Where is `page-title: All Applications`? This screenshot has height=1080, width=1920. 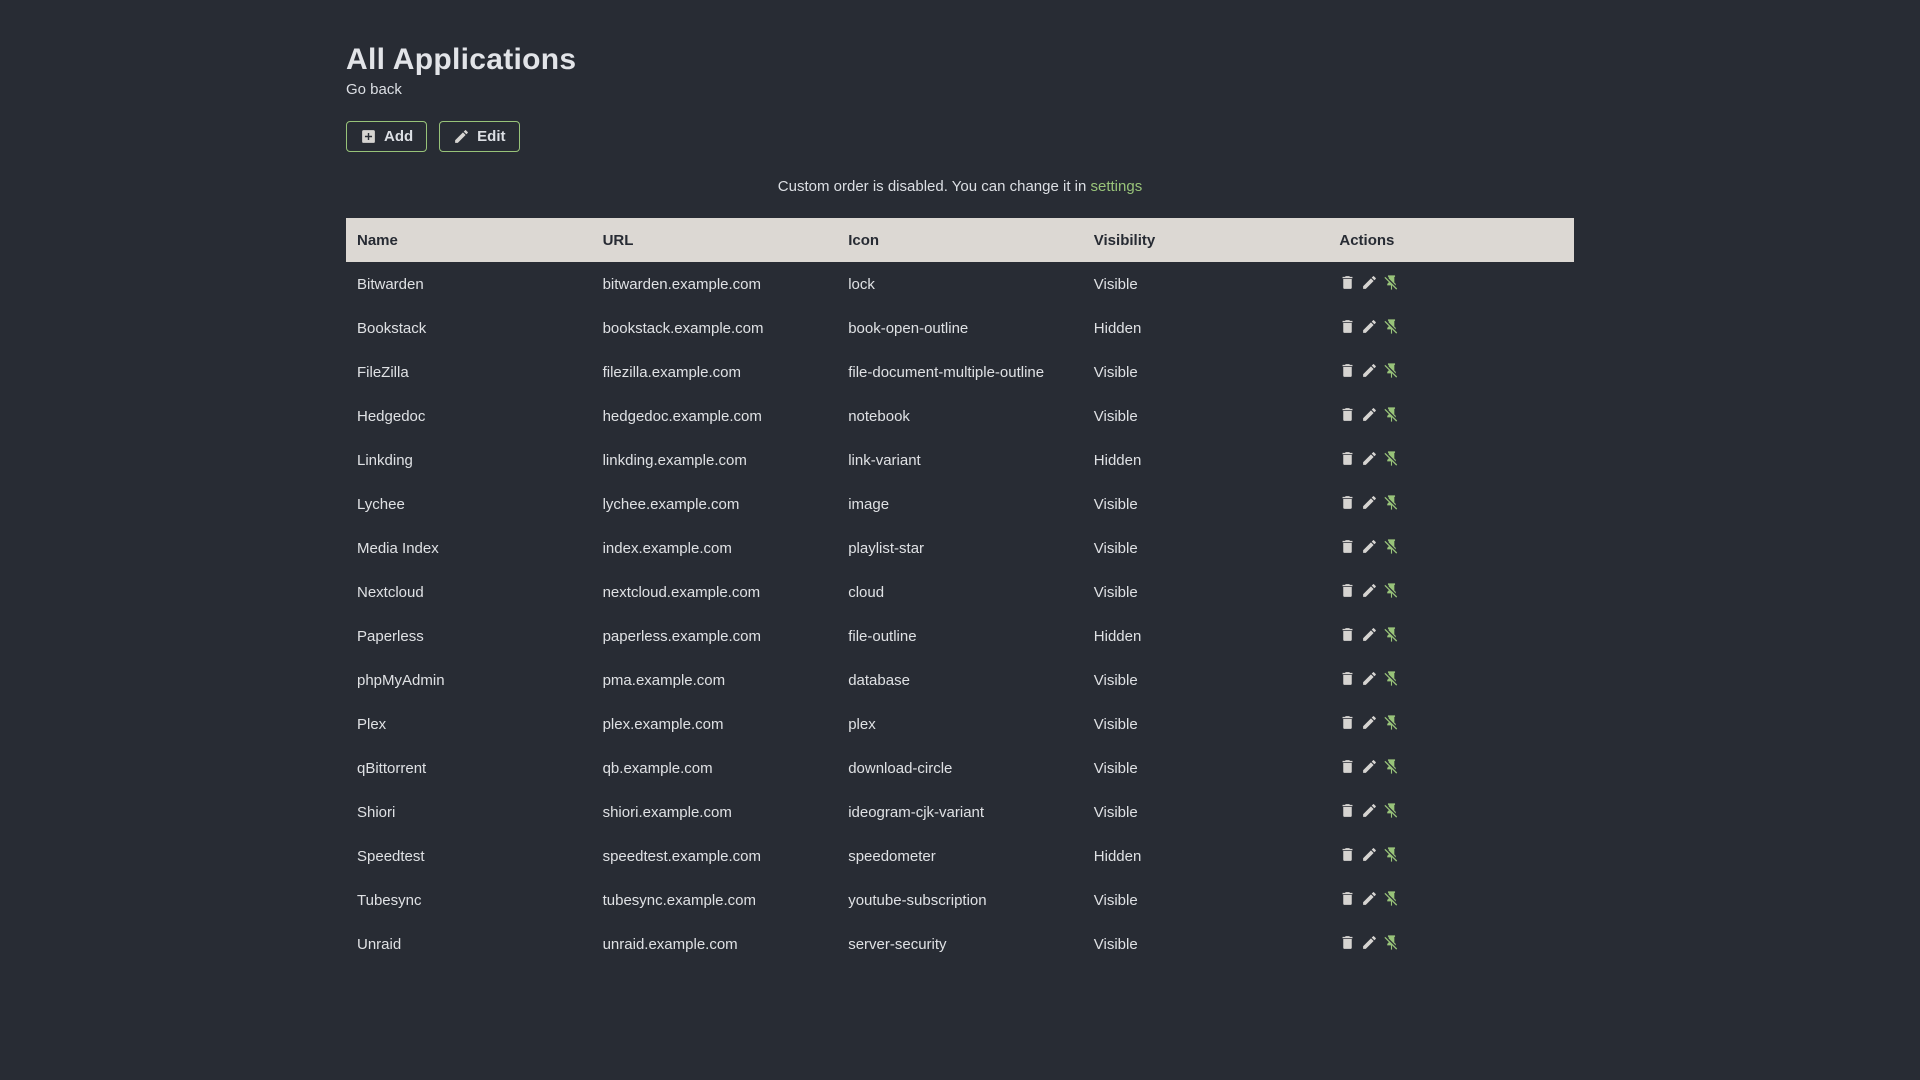
page-title: All Applications is located at coordinates (461, 59).